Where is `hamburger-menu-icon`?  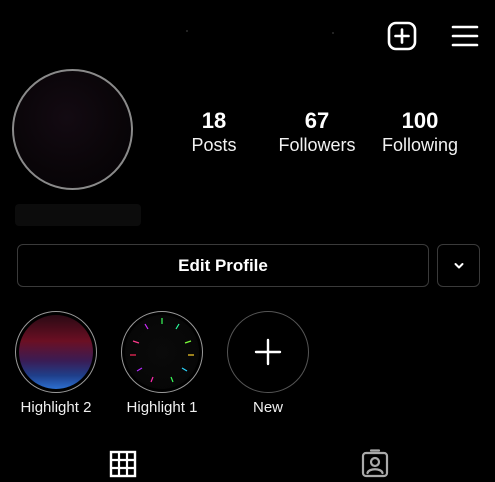 hamburger-menu-icon is located at coordinates (465, 36).